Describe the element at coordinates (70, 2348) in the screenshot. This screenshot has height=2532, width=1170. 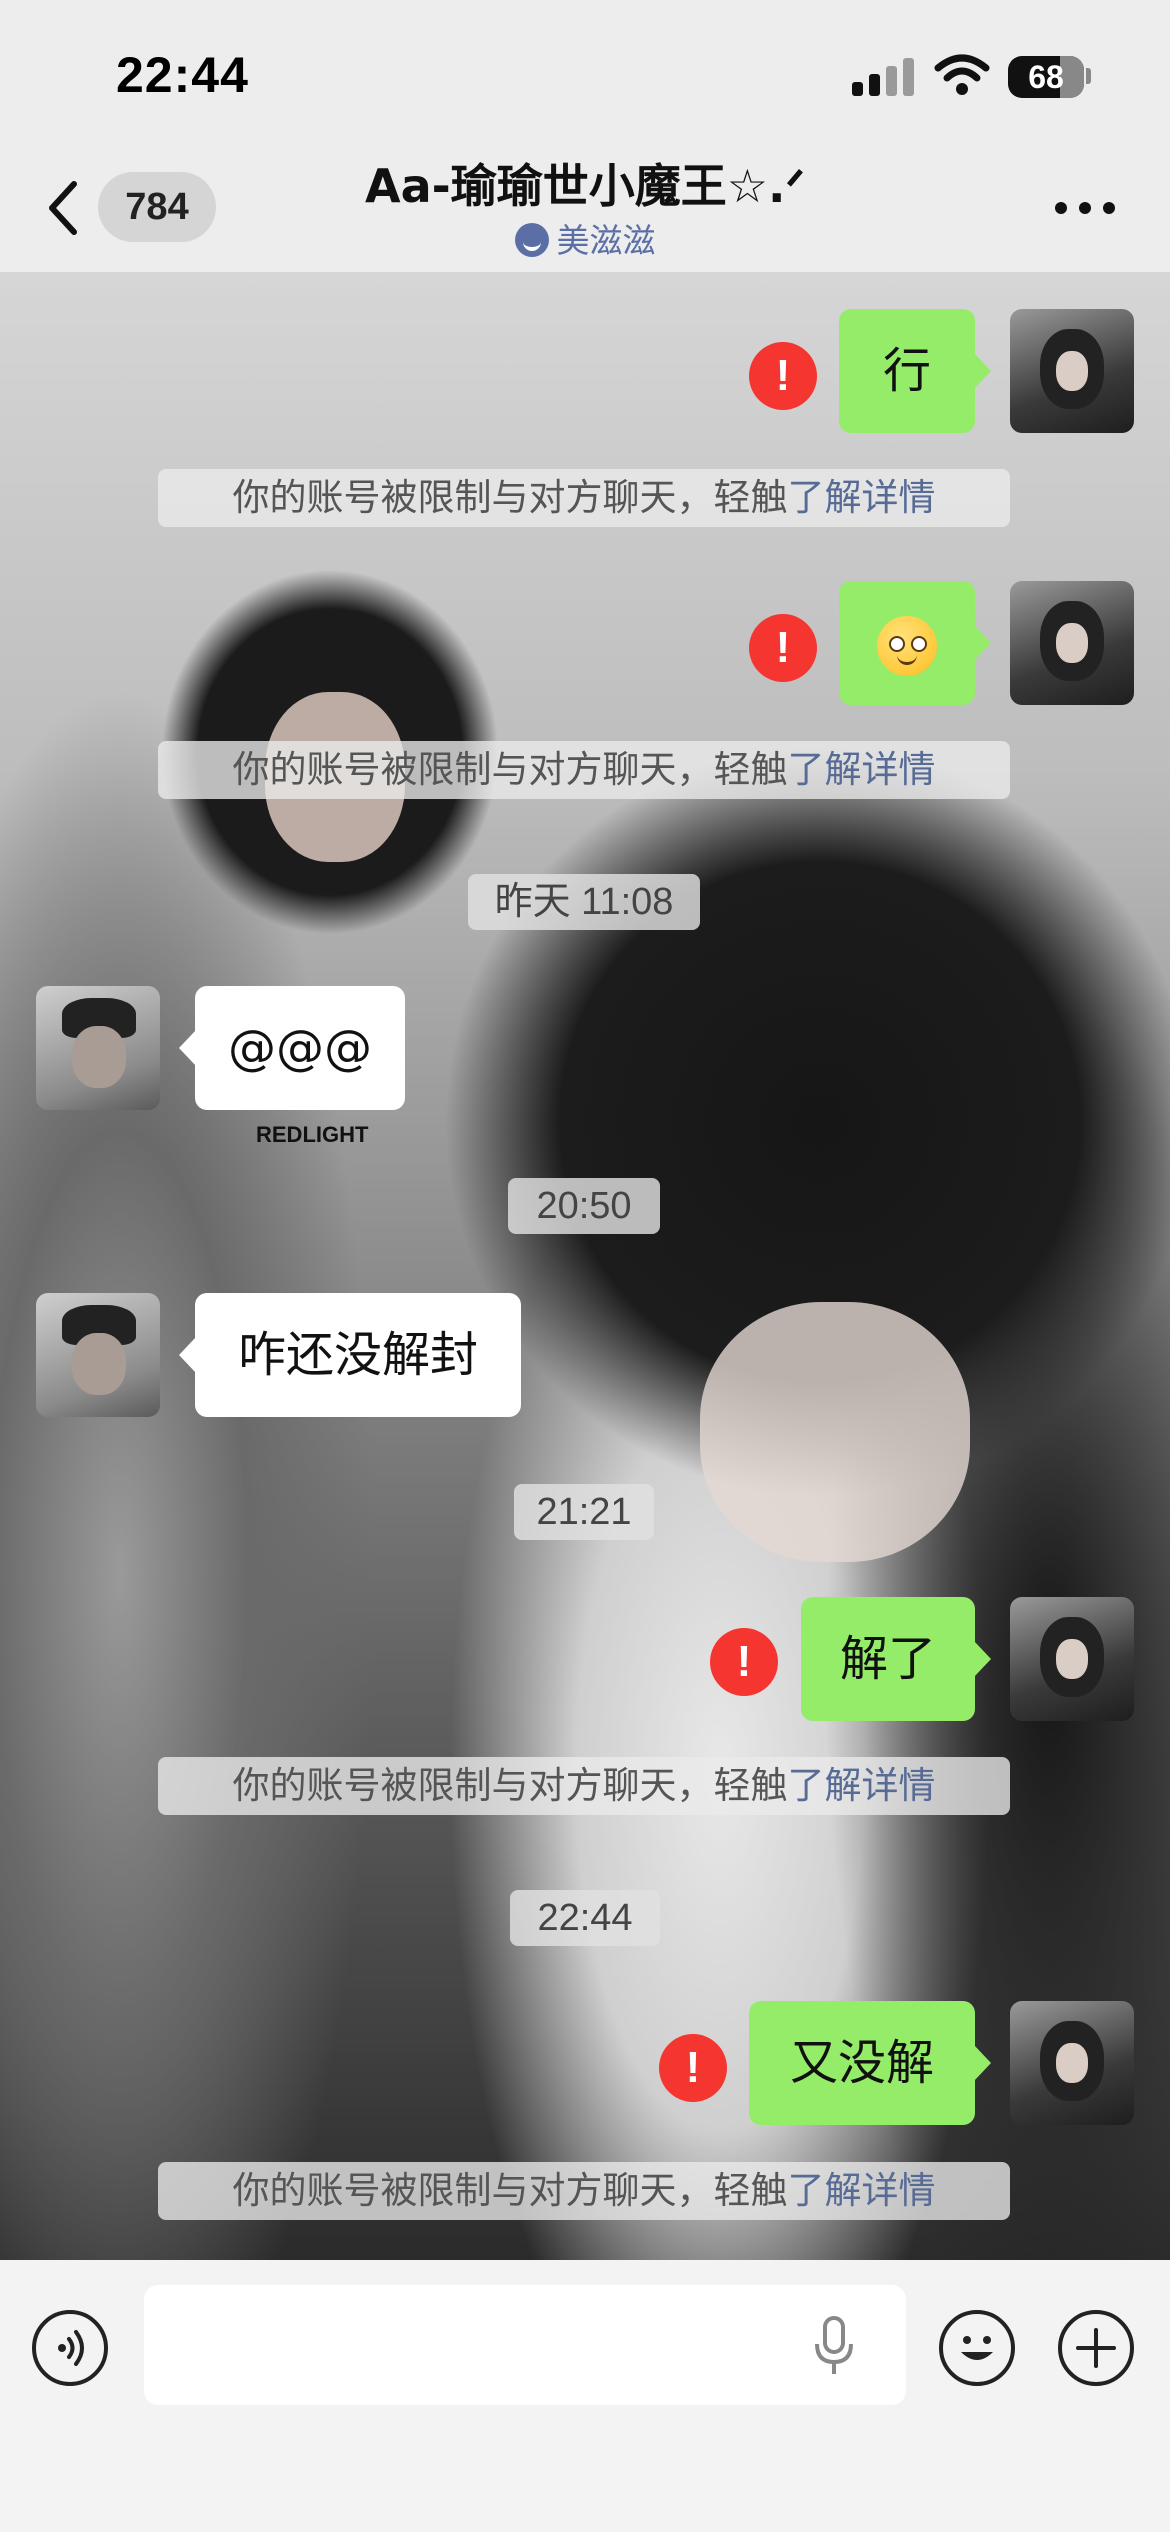
I see `voice-toggle-icon` at that location.